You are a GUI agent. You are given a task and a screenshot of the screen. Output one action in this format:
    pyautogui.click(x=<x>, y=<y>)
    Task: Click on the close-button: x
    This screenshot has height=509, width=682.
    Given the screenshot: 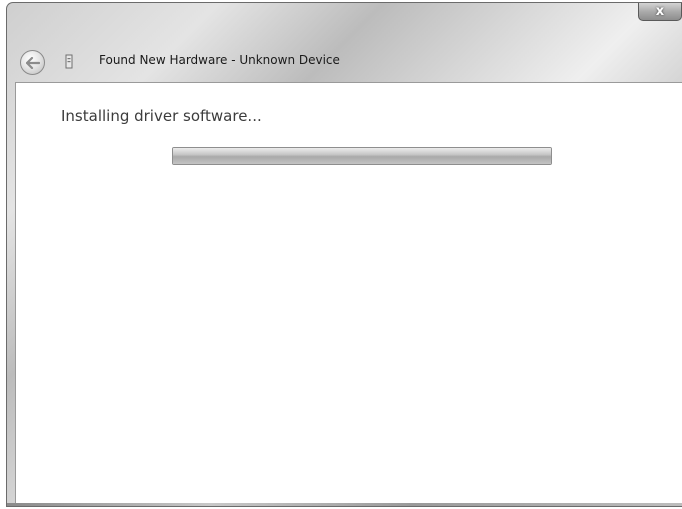 What is the action you would take?
    pyautogui.click(x=660, y=12)
    